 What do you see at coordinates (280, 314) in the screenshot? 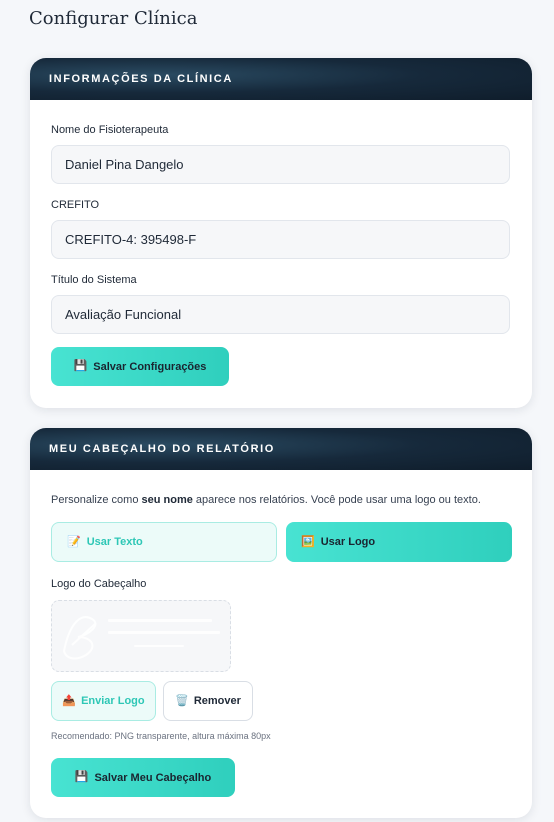
I see `system-title-input` at bounding box center [280, 314].